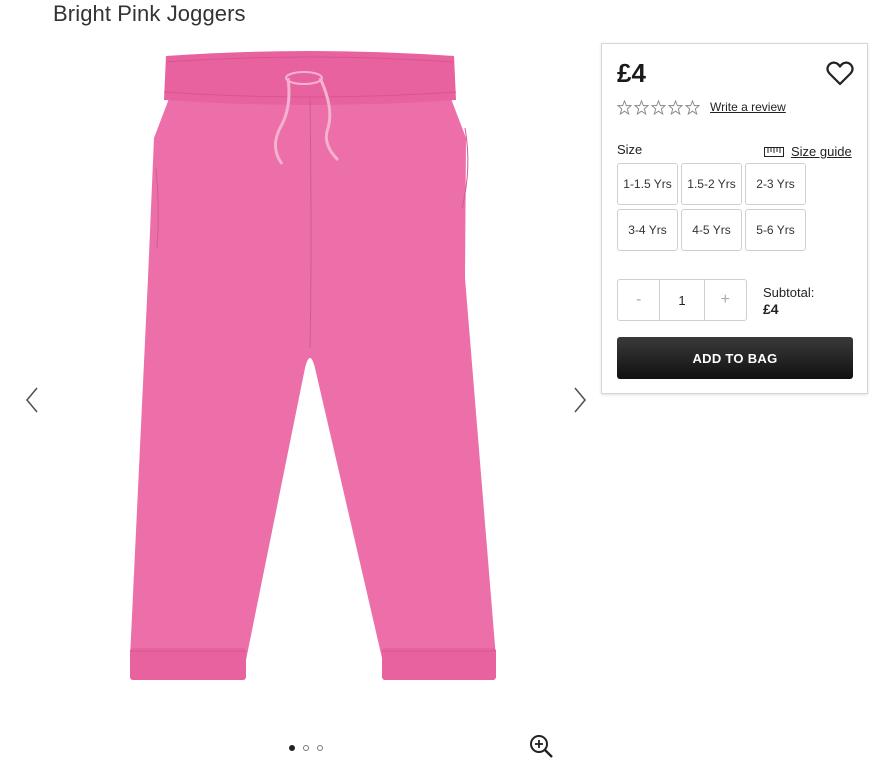  Describe the element at coordinates (788, 301) in the screenshot. I see `subtotal: Subtotal: £4` at that location.